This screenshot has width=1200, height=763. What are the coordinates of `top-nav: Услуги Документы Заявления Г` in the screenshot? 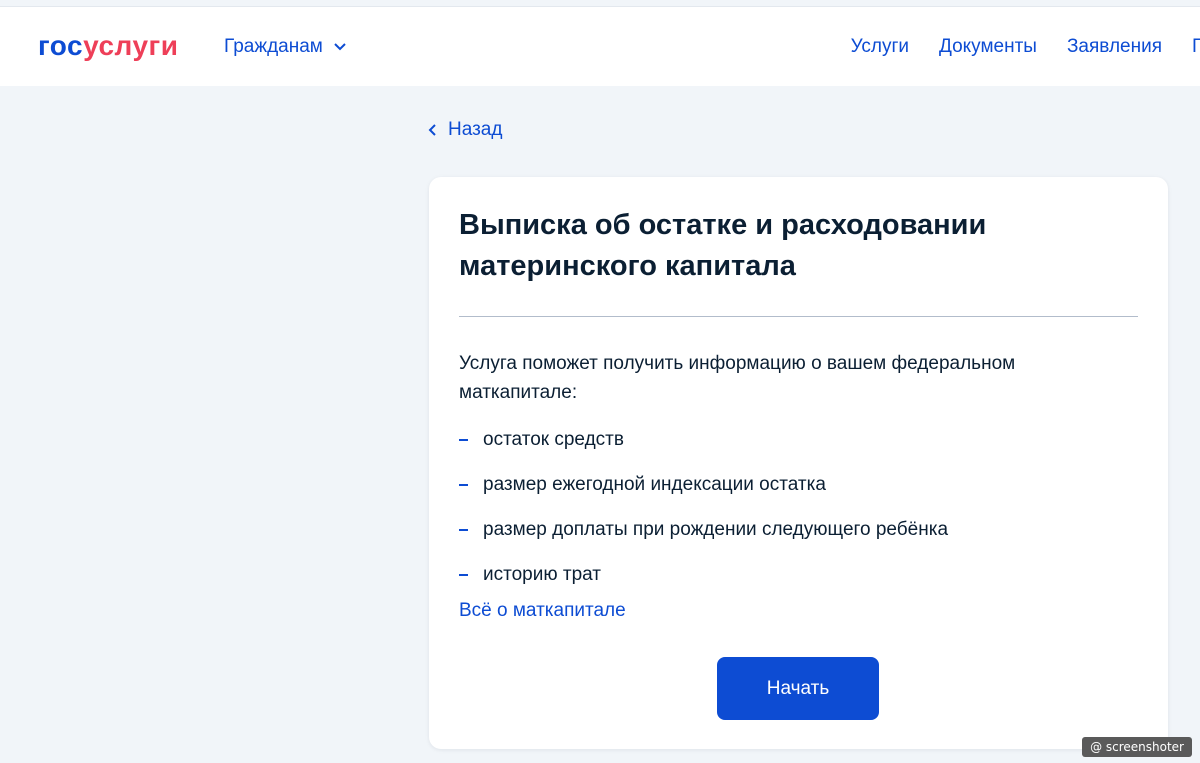 It's located at (1025, 47).